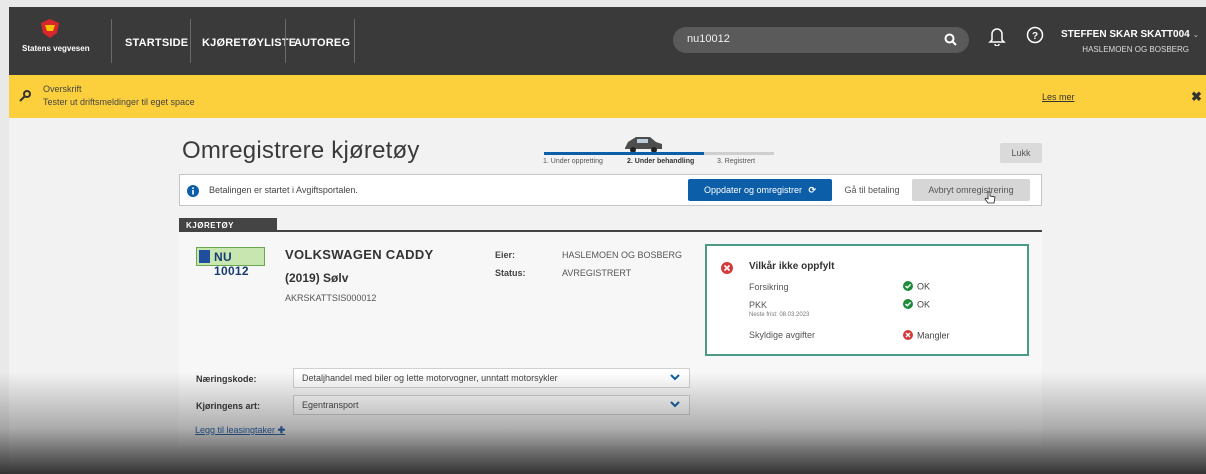 The image size is (1206, 474). I want to click on condition-fees-status: Mangler, so click(926, 336).